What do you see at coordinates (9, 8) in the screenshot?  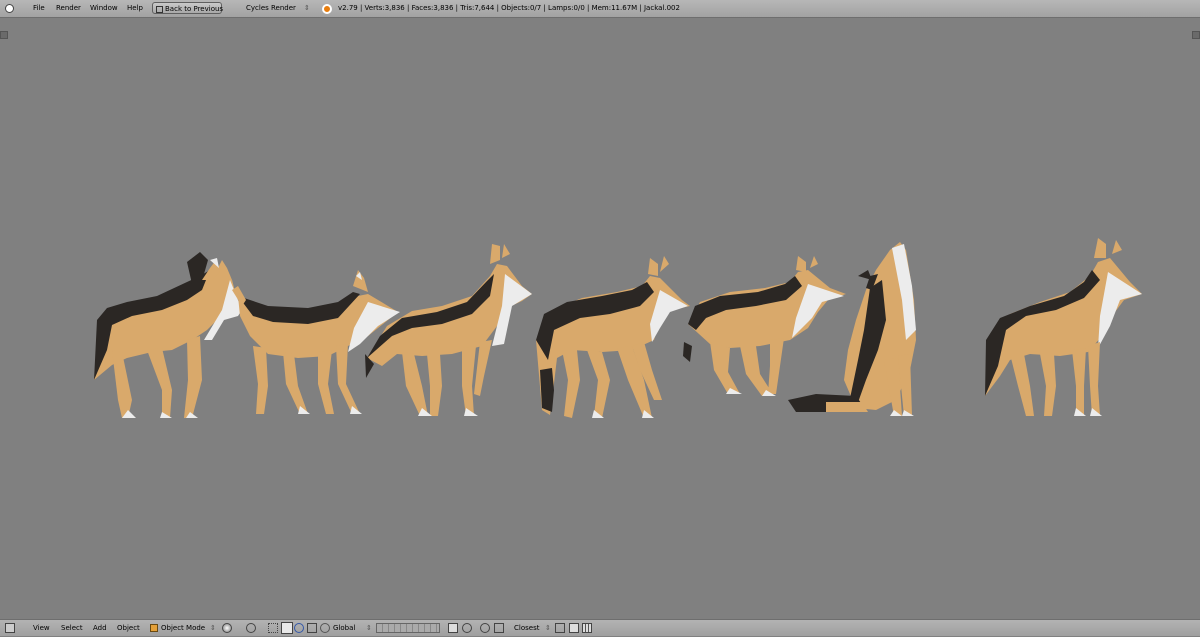 I see `editor-type-icon` at bounding box center [9, 8].